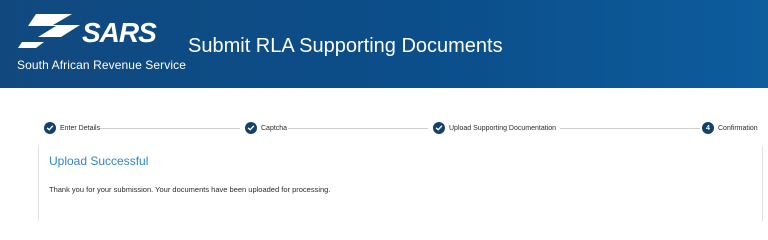 The width and height of the screenshot is (768, 240). I want to click on step-captcha: Captcha, so click(266, 128).